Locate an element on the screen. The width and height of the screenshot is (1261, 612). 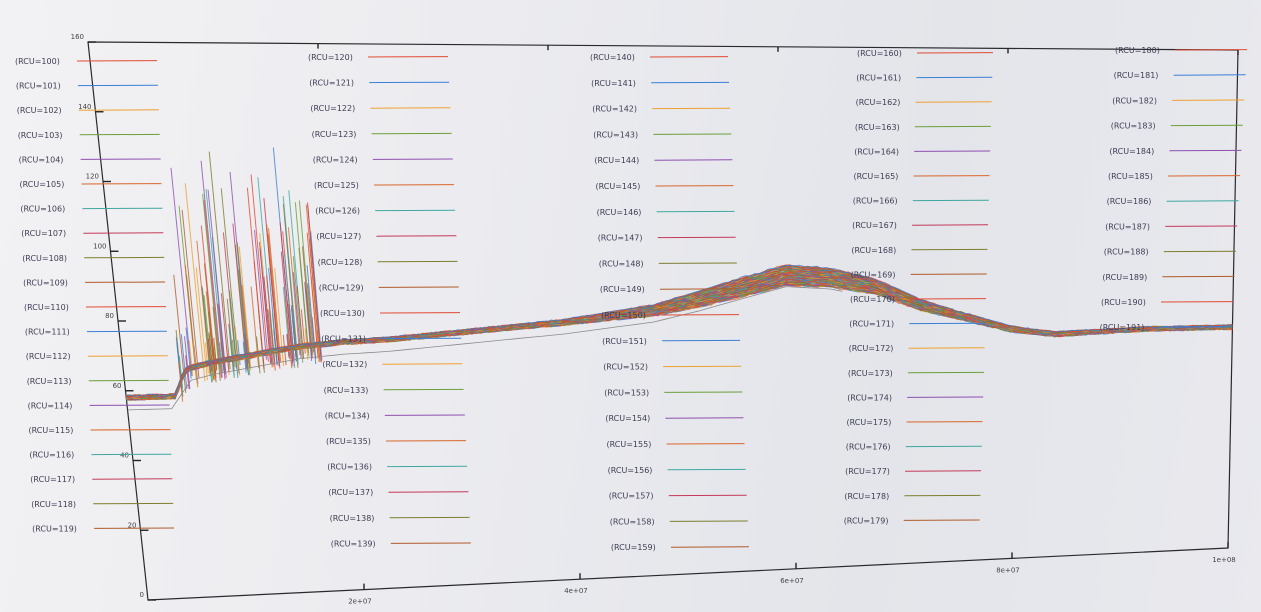
legend-label-rcu-172: (RCU=172) is located at coordinates (871, 348).